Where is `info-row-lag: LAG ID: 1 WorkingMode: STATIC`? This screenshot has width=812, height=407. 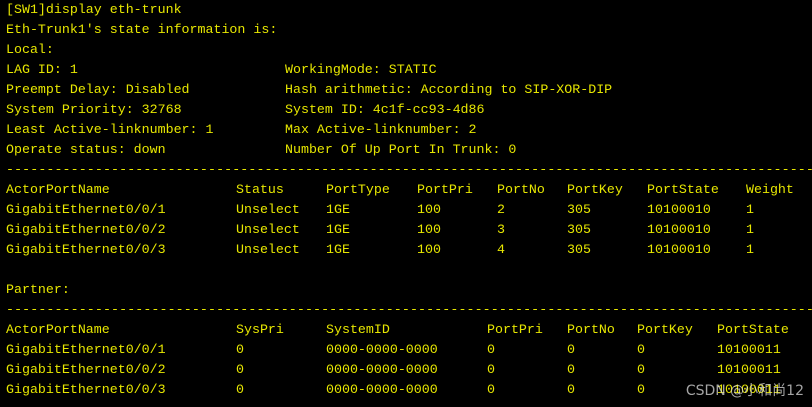 info-row-lag: LAG ID: 1 WorkingMode: STATIC is located at coordinates (409, 70).